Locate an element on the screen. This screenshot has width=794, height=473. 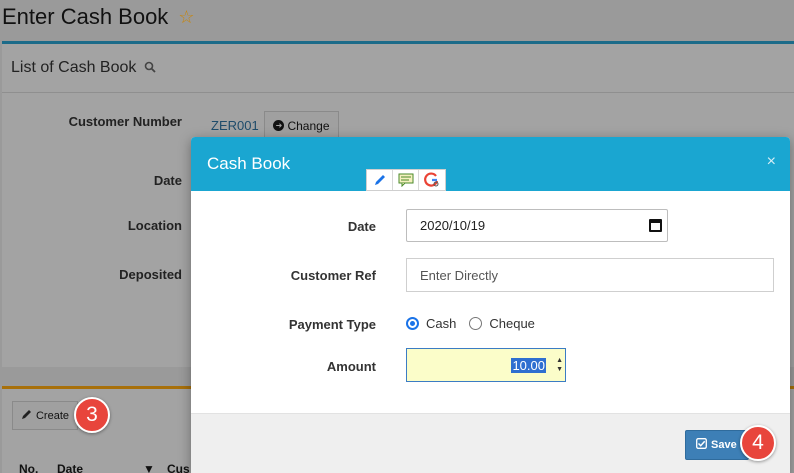
comment-icon is located at coordinates (406, 180).